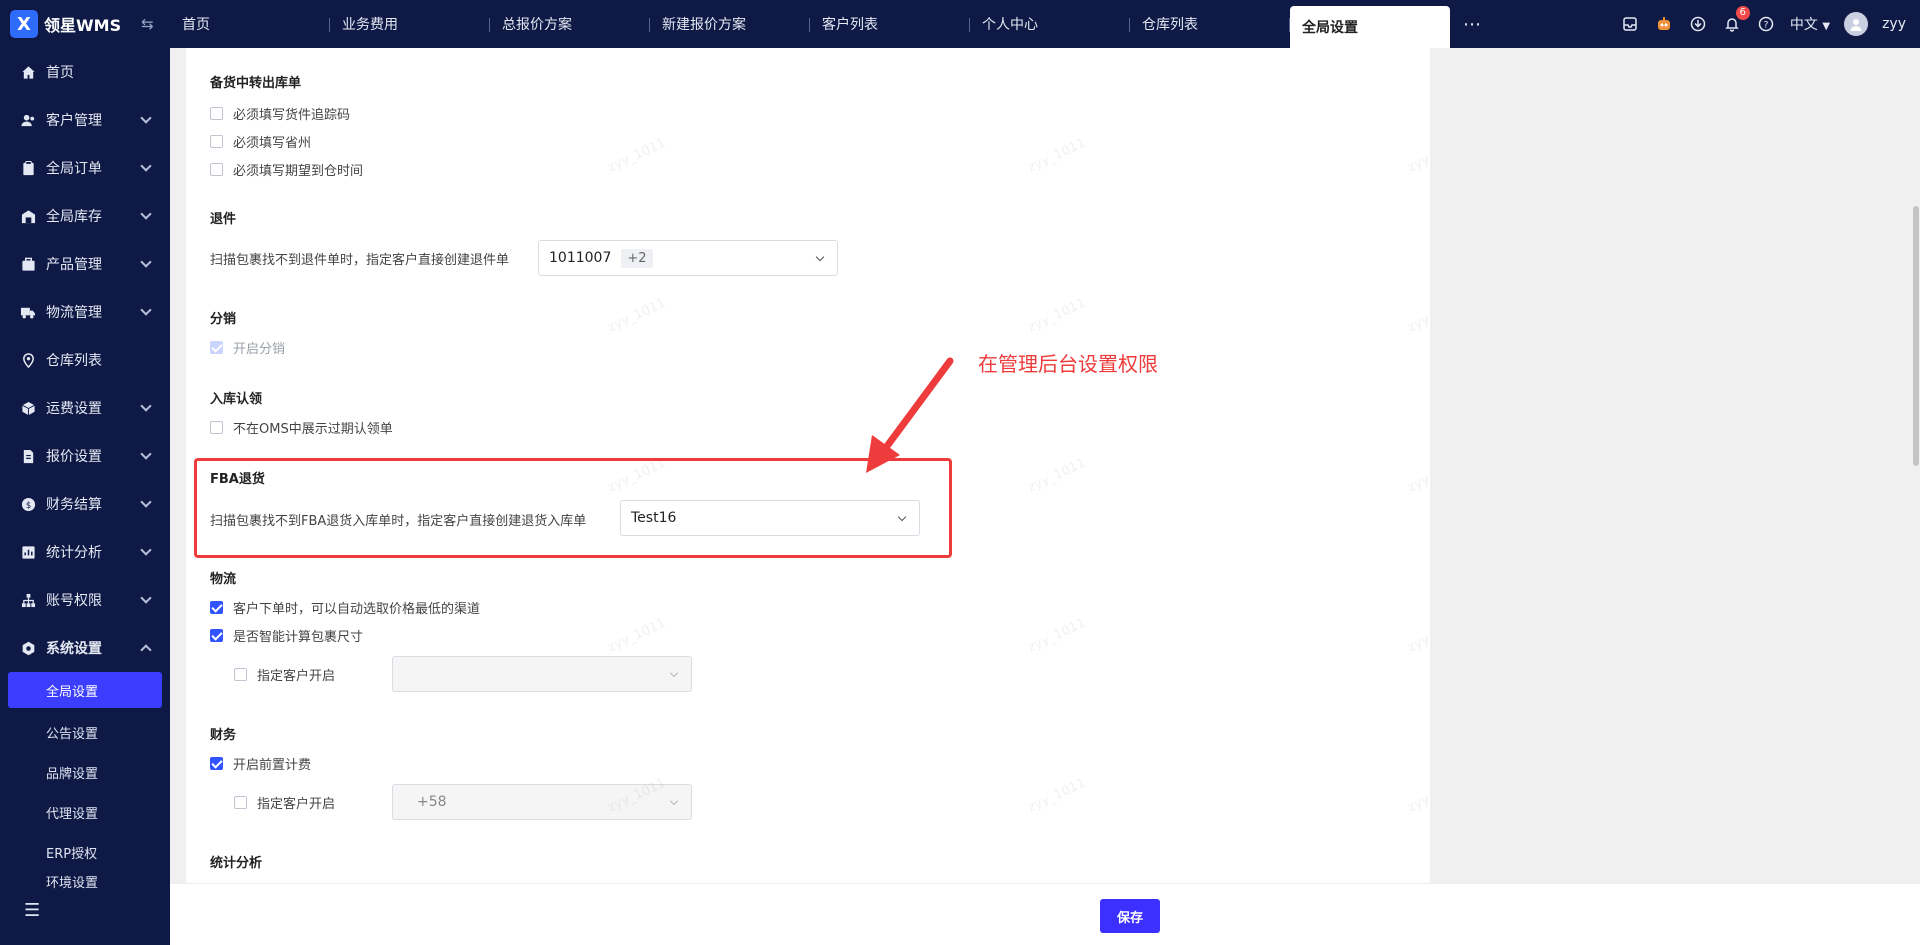  I want to click on notification-badge: 6, so click(1742, 13).